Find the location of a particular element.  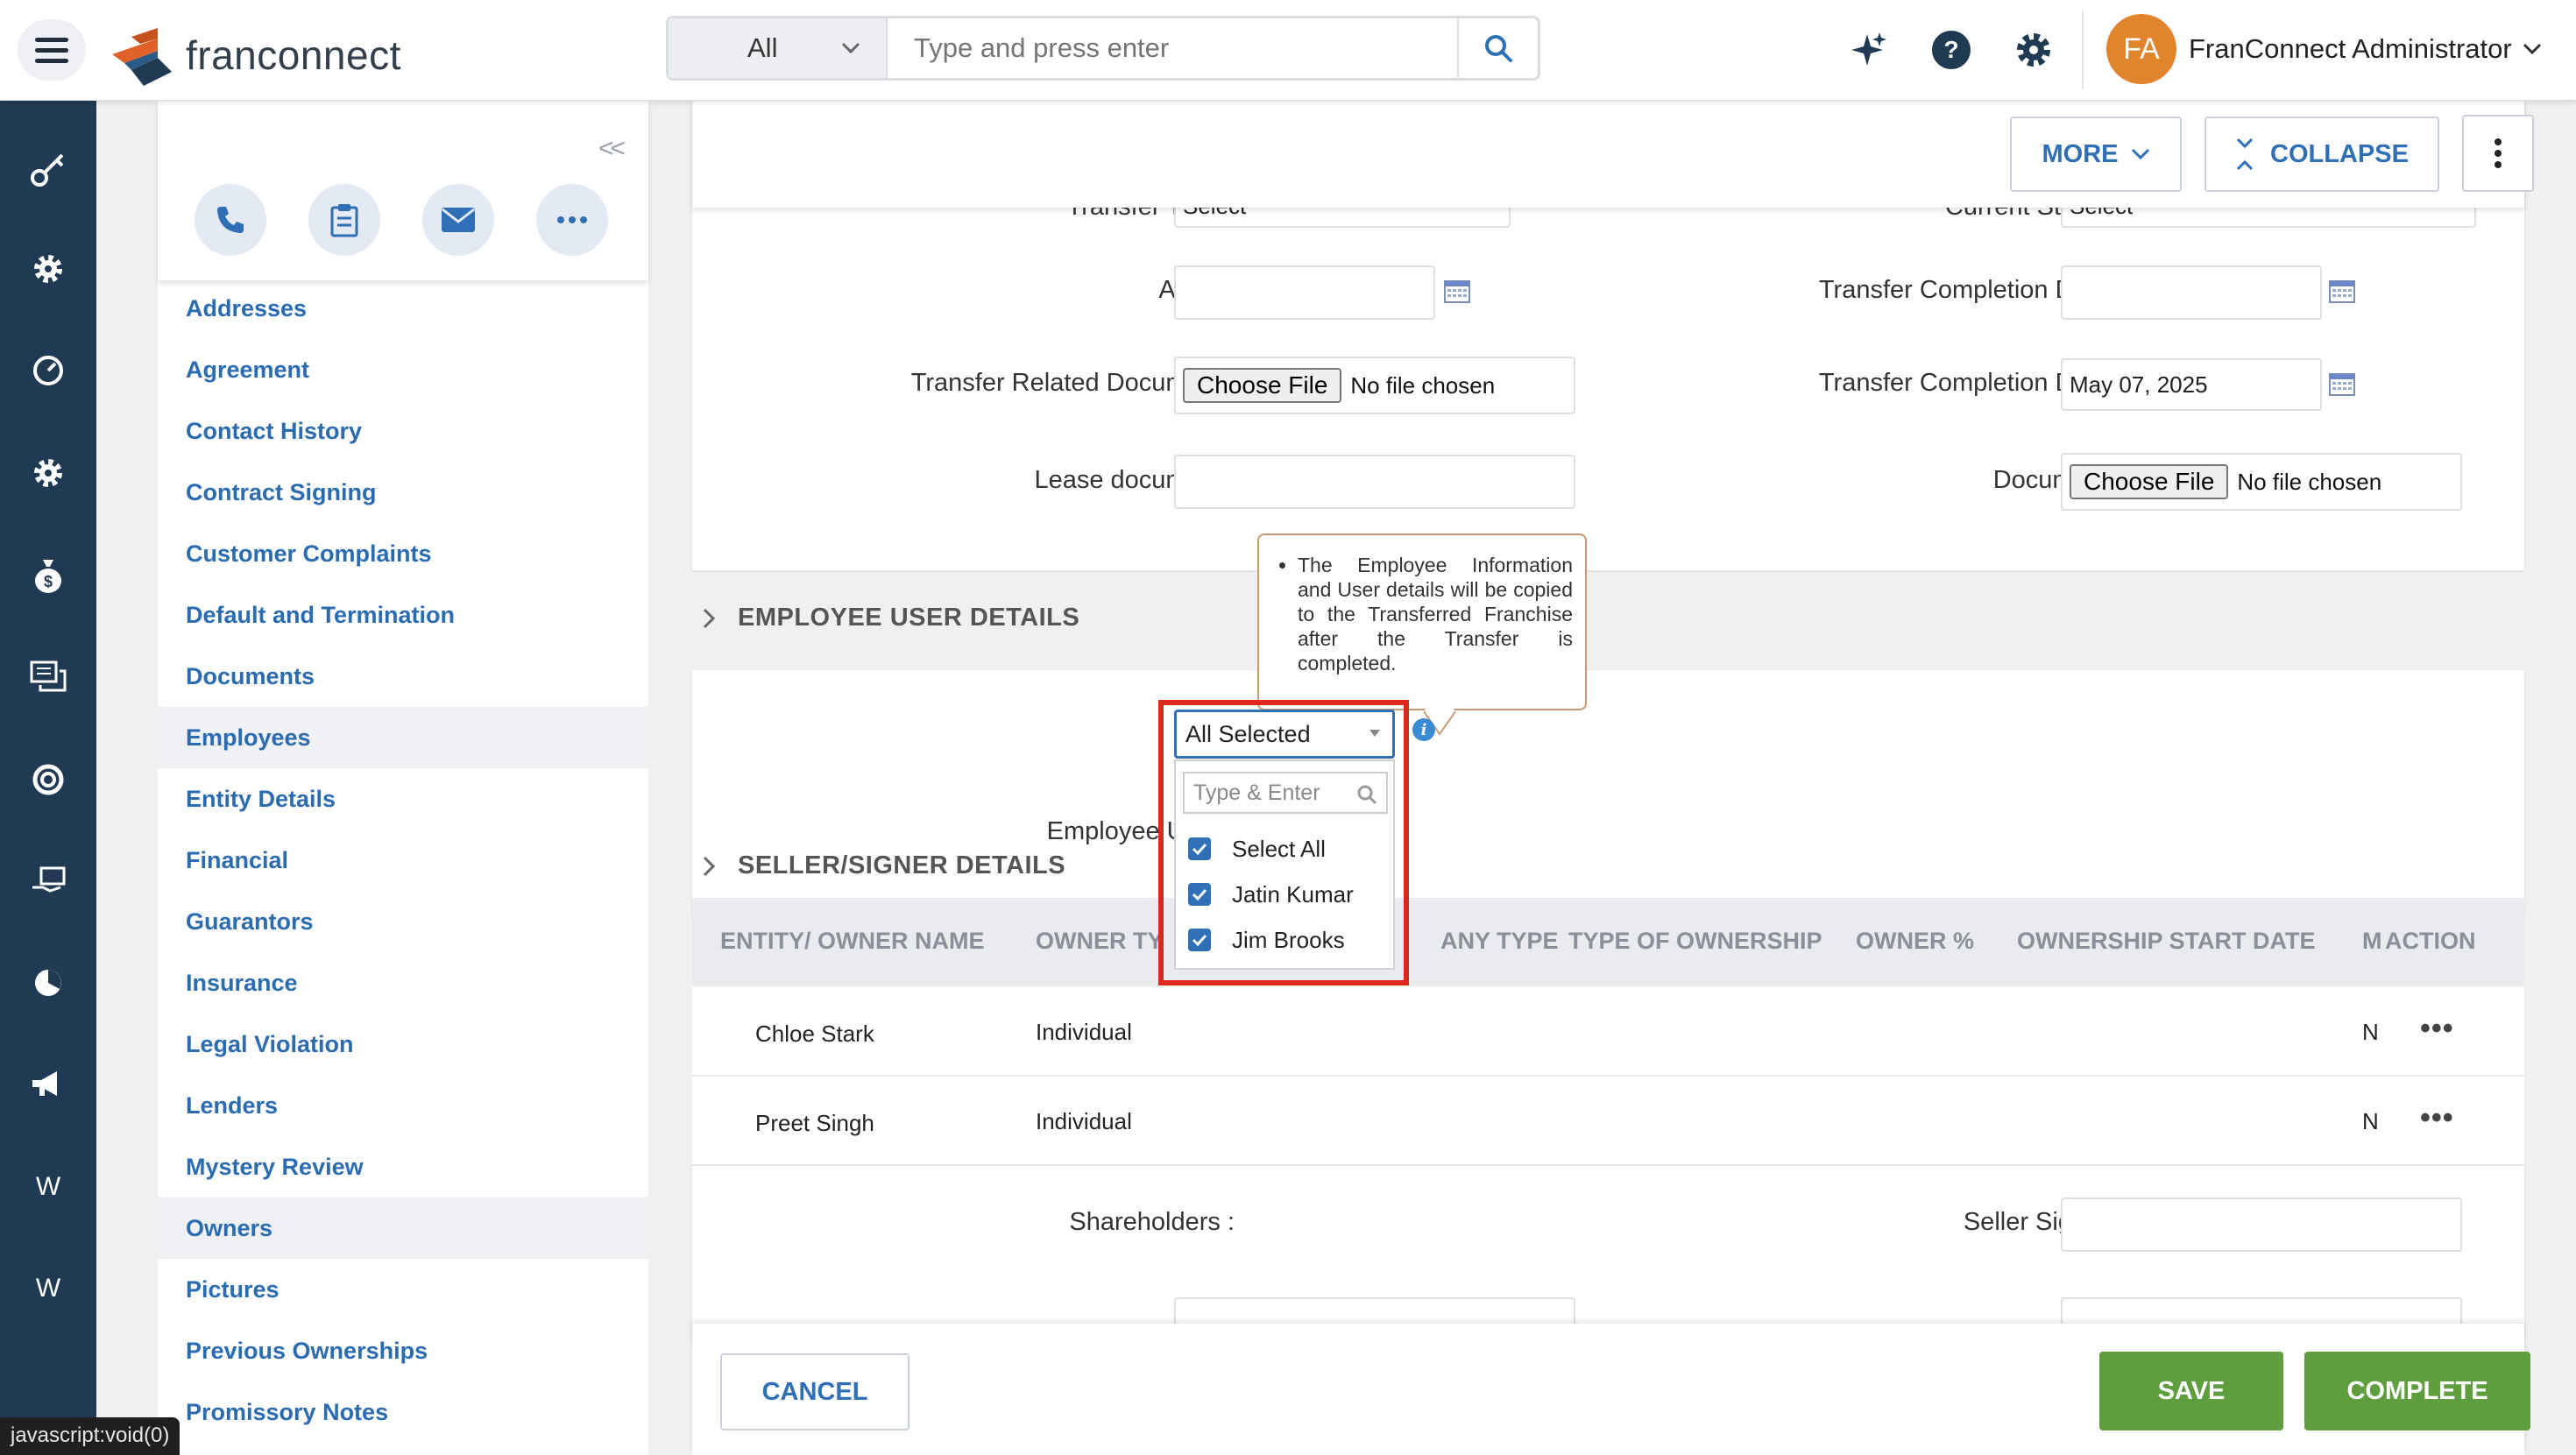

rail-w-button-2: W is located at coordinates (48, 1289).